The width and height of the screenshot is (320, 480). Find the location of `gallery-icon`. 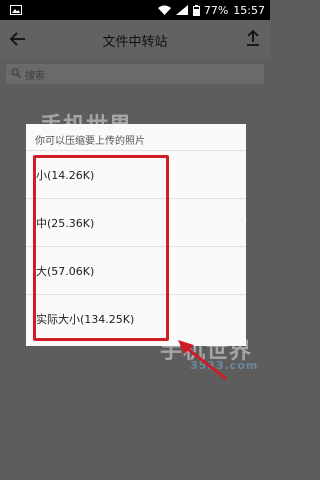

gallery-icon is located at coordinates (16, 10).